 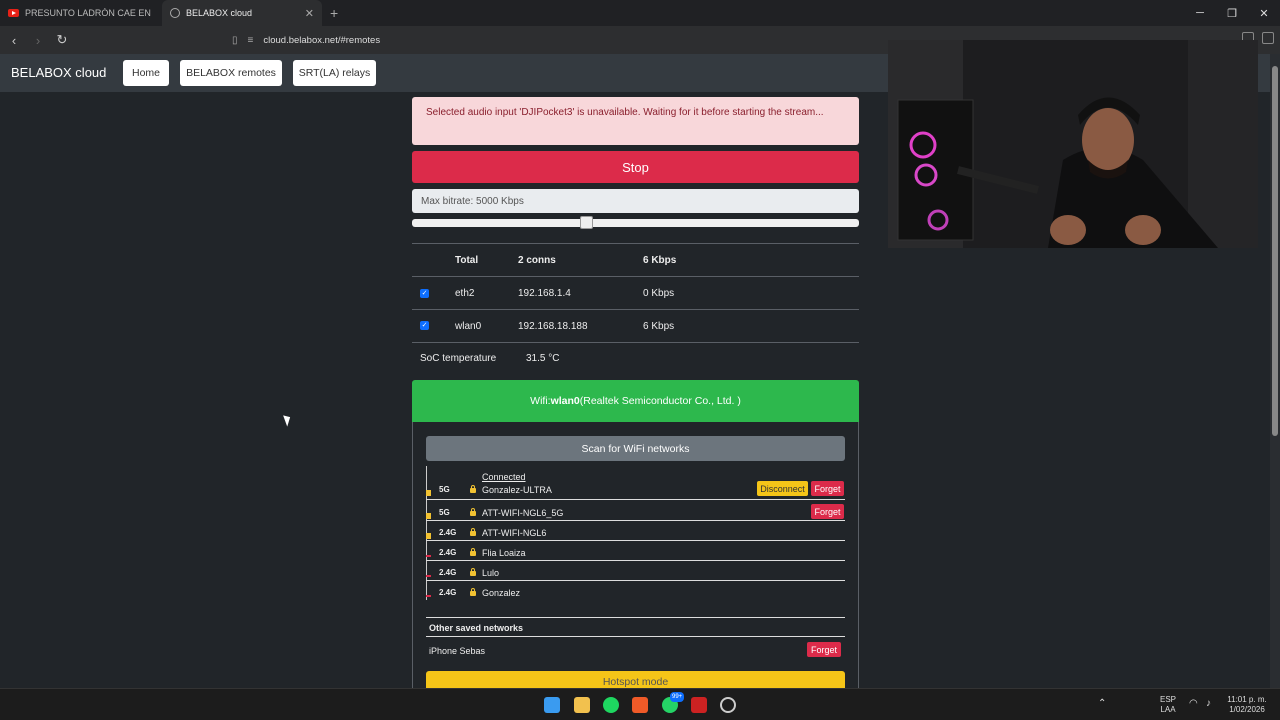 What do you see at coordinates (334, 73) in the screenshot?
I see `nav-relays-button: SRT(LA) relays` at bounding box center [334, 73].